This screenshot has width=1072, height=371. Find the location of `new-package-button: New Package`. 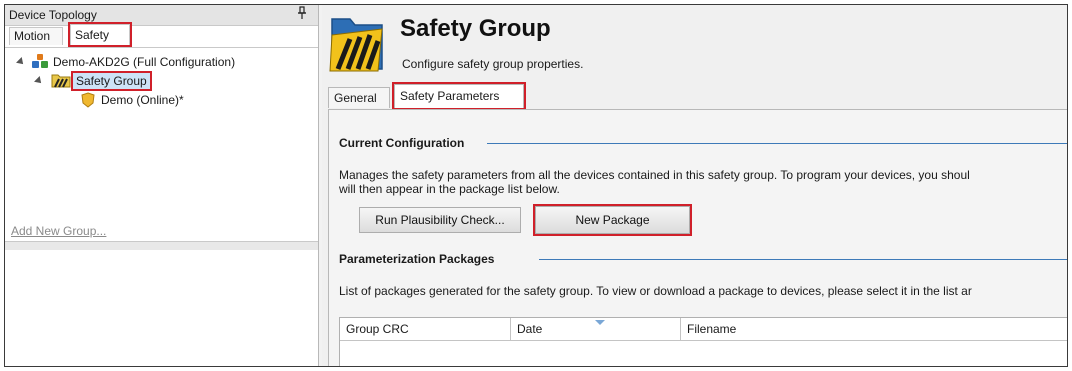

new-package-button: New Package is located at coordinates (612, 220).